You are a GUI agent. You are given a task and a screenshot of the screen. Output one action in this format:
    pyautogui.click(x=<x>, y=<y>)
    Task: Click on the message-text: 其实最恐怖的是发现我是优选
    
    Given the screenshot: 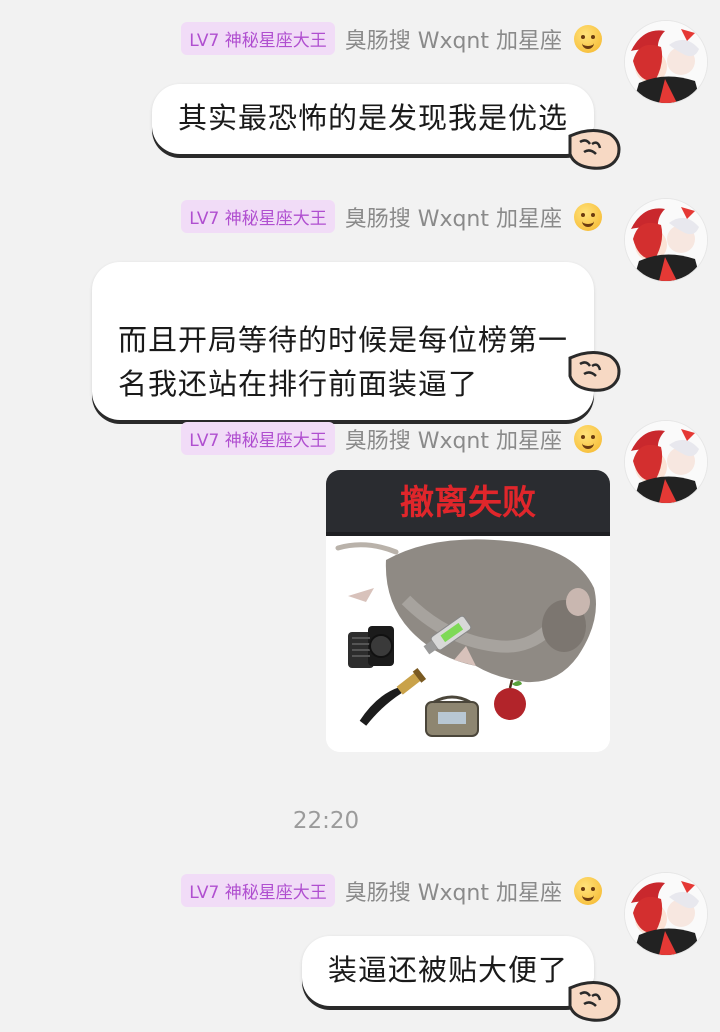 What is the action you would take?
    pyautogui.click(x=372, y=118)
    